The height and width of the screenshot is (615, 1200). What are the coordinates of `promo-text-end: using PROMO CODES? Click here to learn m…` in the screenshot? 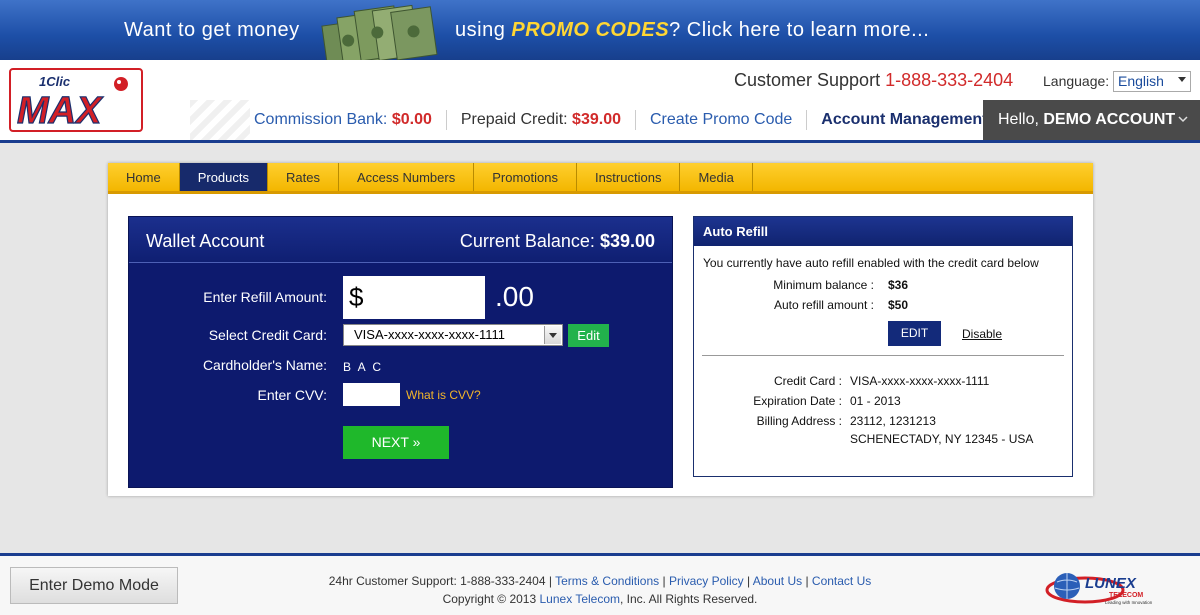 It's located at (692, 30).